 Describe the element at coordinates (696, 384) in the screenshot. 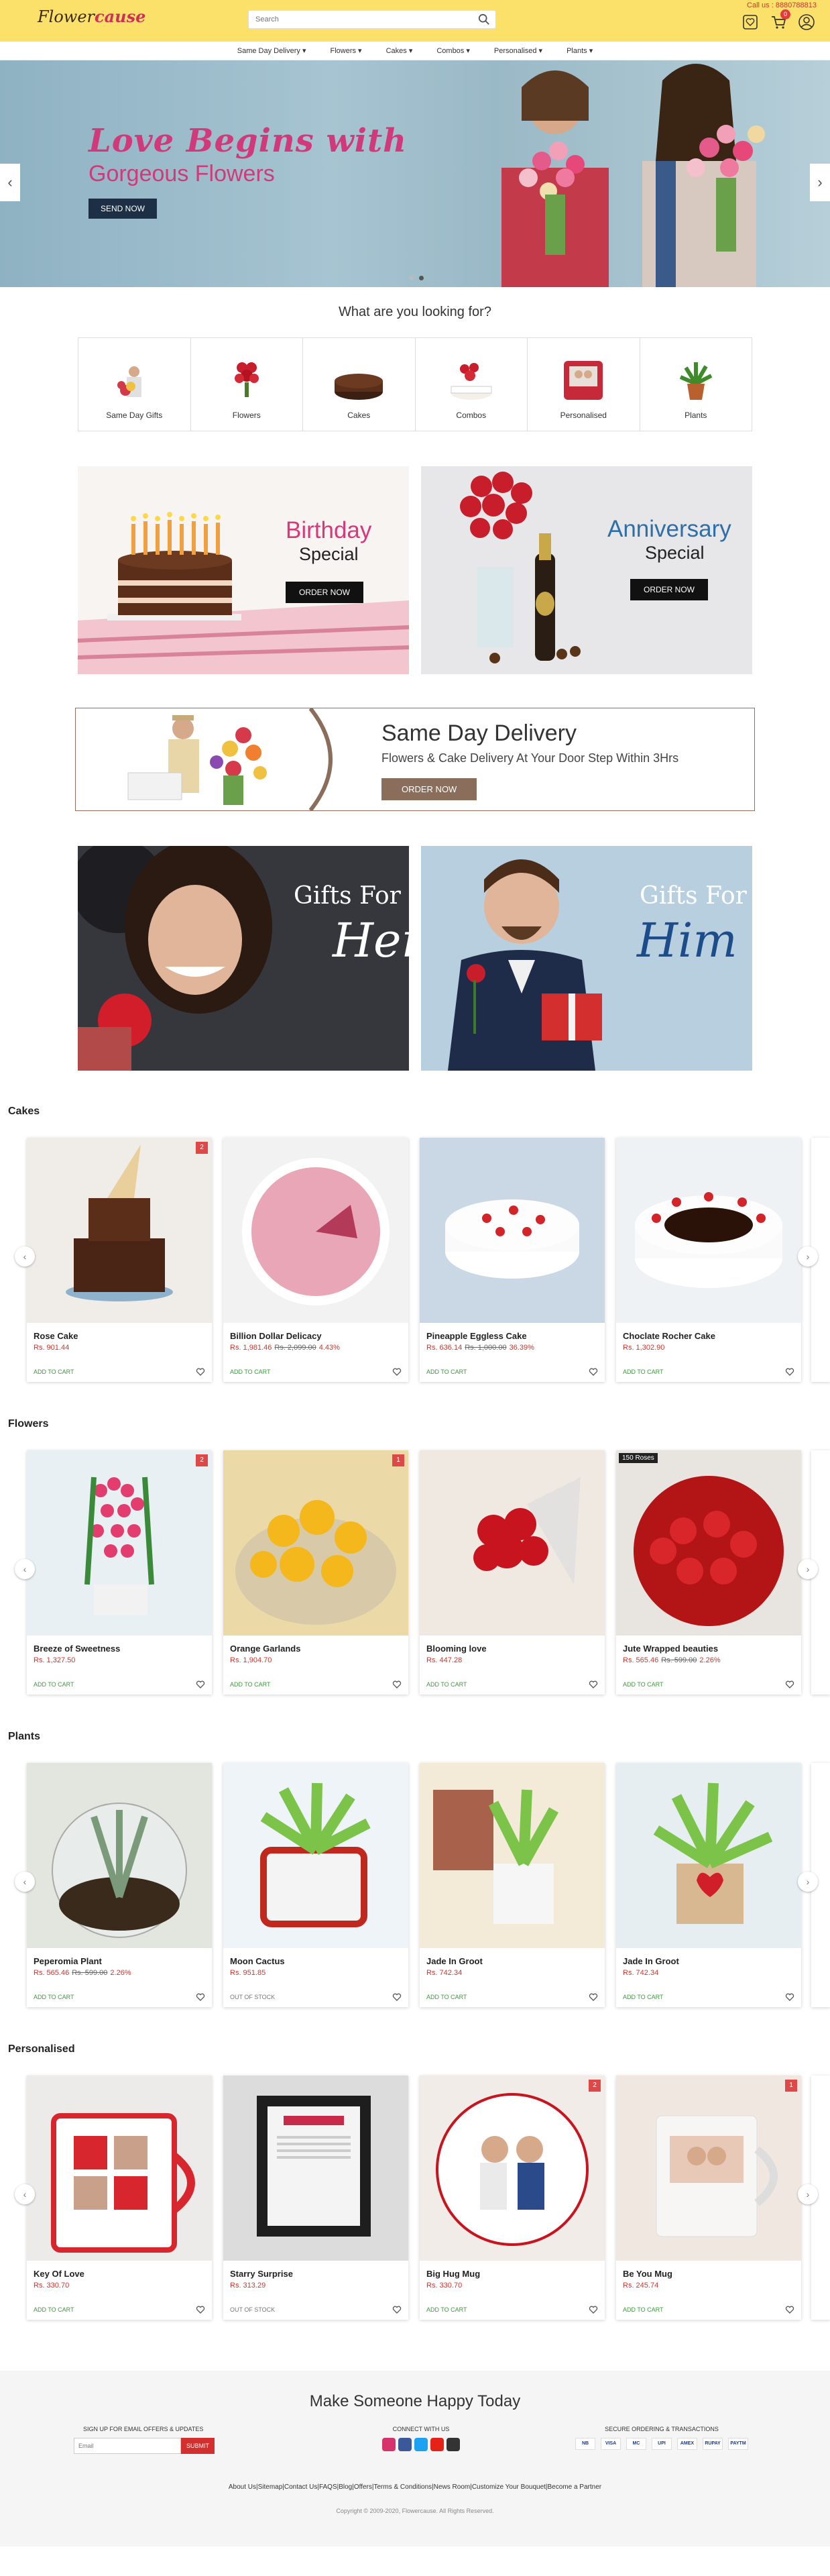

I see `category-plants: Plants` at that location.